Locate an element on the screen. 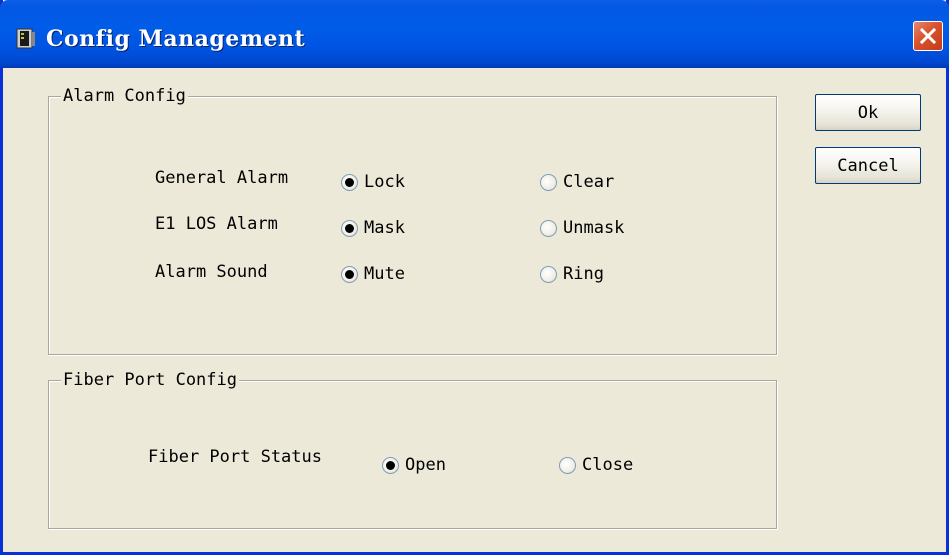  alarm-config-legend: Alarm Config is located at coordinates (124, 96).